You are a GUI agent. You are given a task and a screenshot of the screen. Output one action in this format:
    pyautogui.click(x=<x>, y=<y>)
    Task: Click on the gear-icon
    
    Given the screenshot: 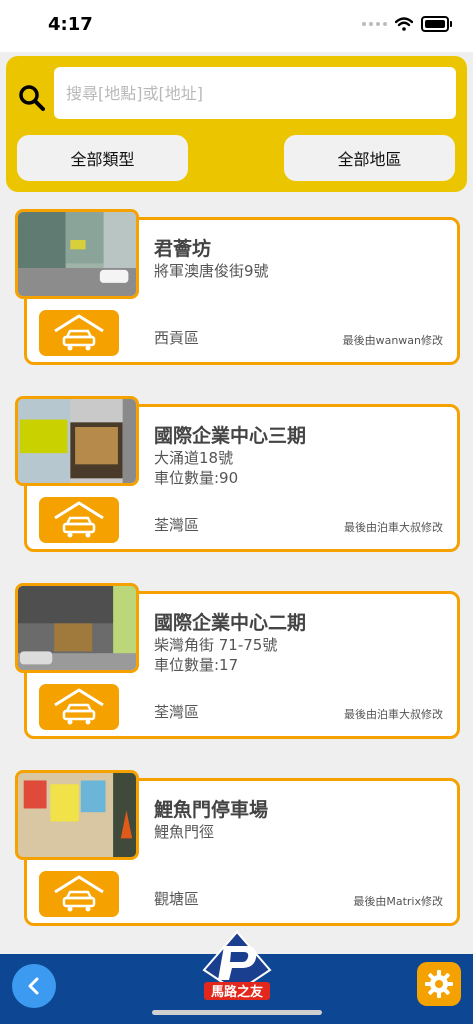 What is the action you would take?
    pyautogui.click(x=439, y=984)
    